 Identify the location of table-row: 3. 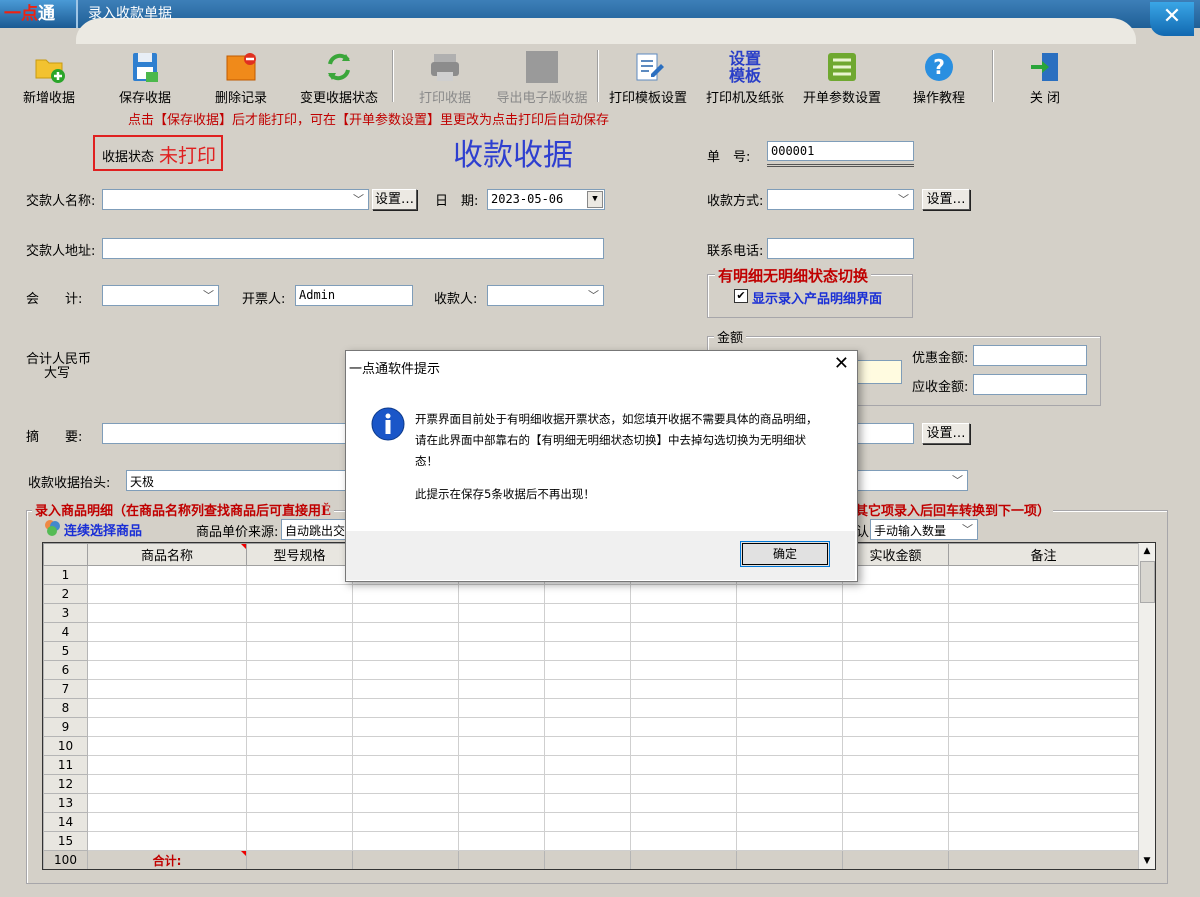
(591, 613).